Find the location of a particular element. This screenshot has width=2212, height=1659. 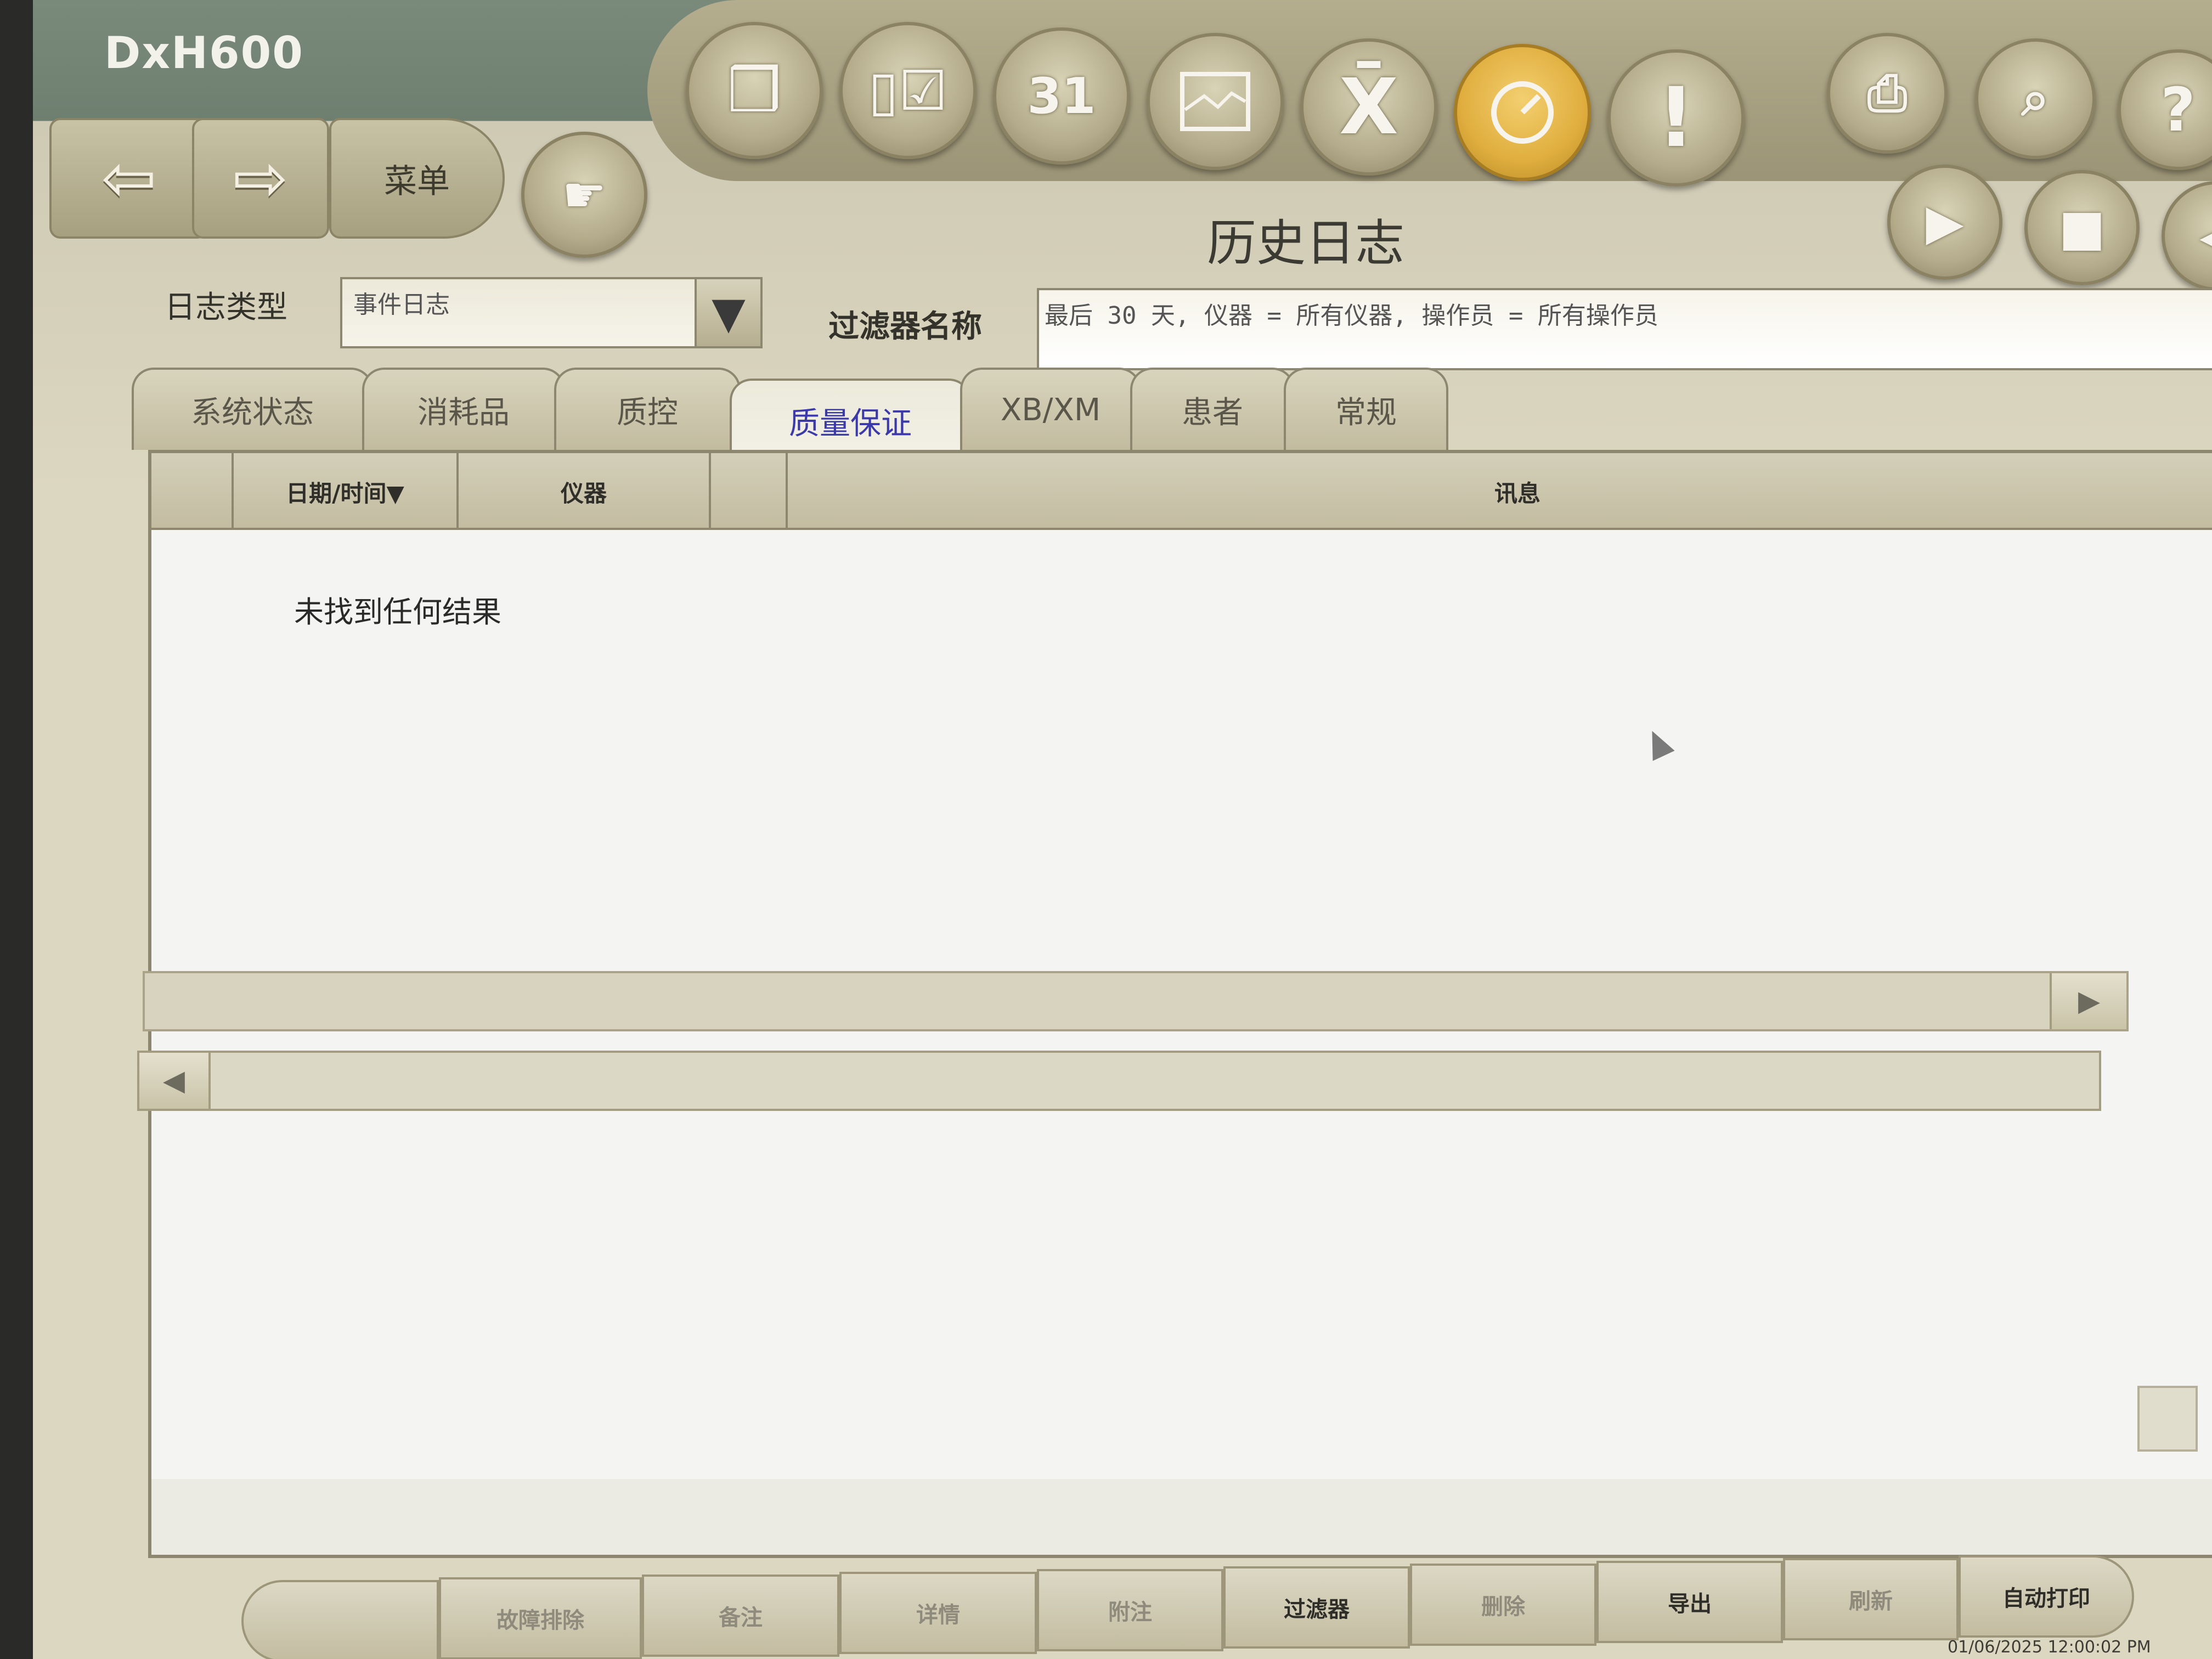

export-button: 导出 is located at coordinates (1689, 1602).